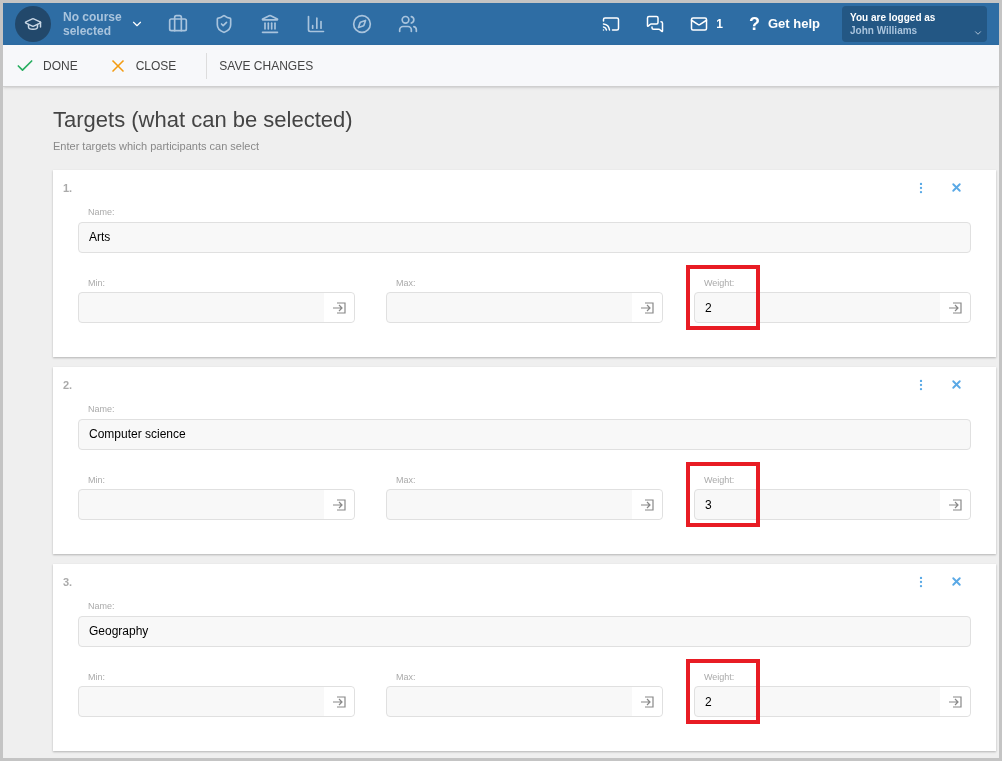 This screenshot has width=1002, height=761. What do you see at coordinates (784, 24) in the screenshot?
I see `help-link: ? Get help` at bounding box center [784, 24].